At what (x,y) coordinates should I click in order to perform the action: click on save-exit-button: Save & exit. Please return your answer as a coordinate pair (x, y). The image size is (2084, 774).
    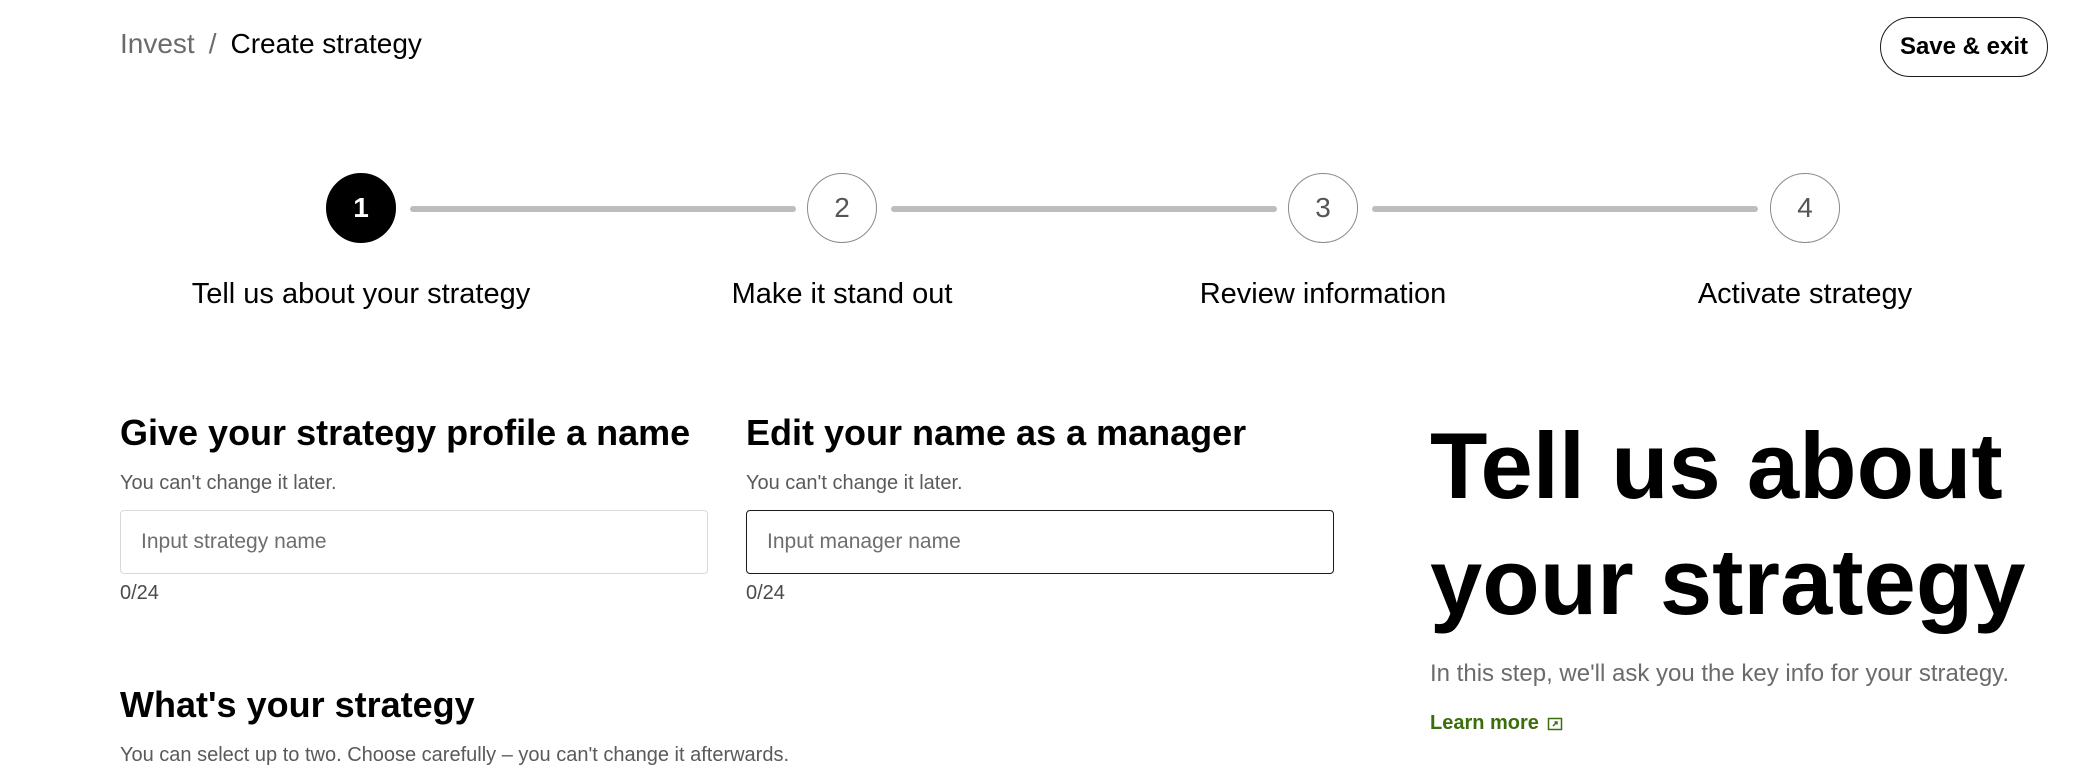
    Looking at the image, I should click on (1964, 47).